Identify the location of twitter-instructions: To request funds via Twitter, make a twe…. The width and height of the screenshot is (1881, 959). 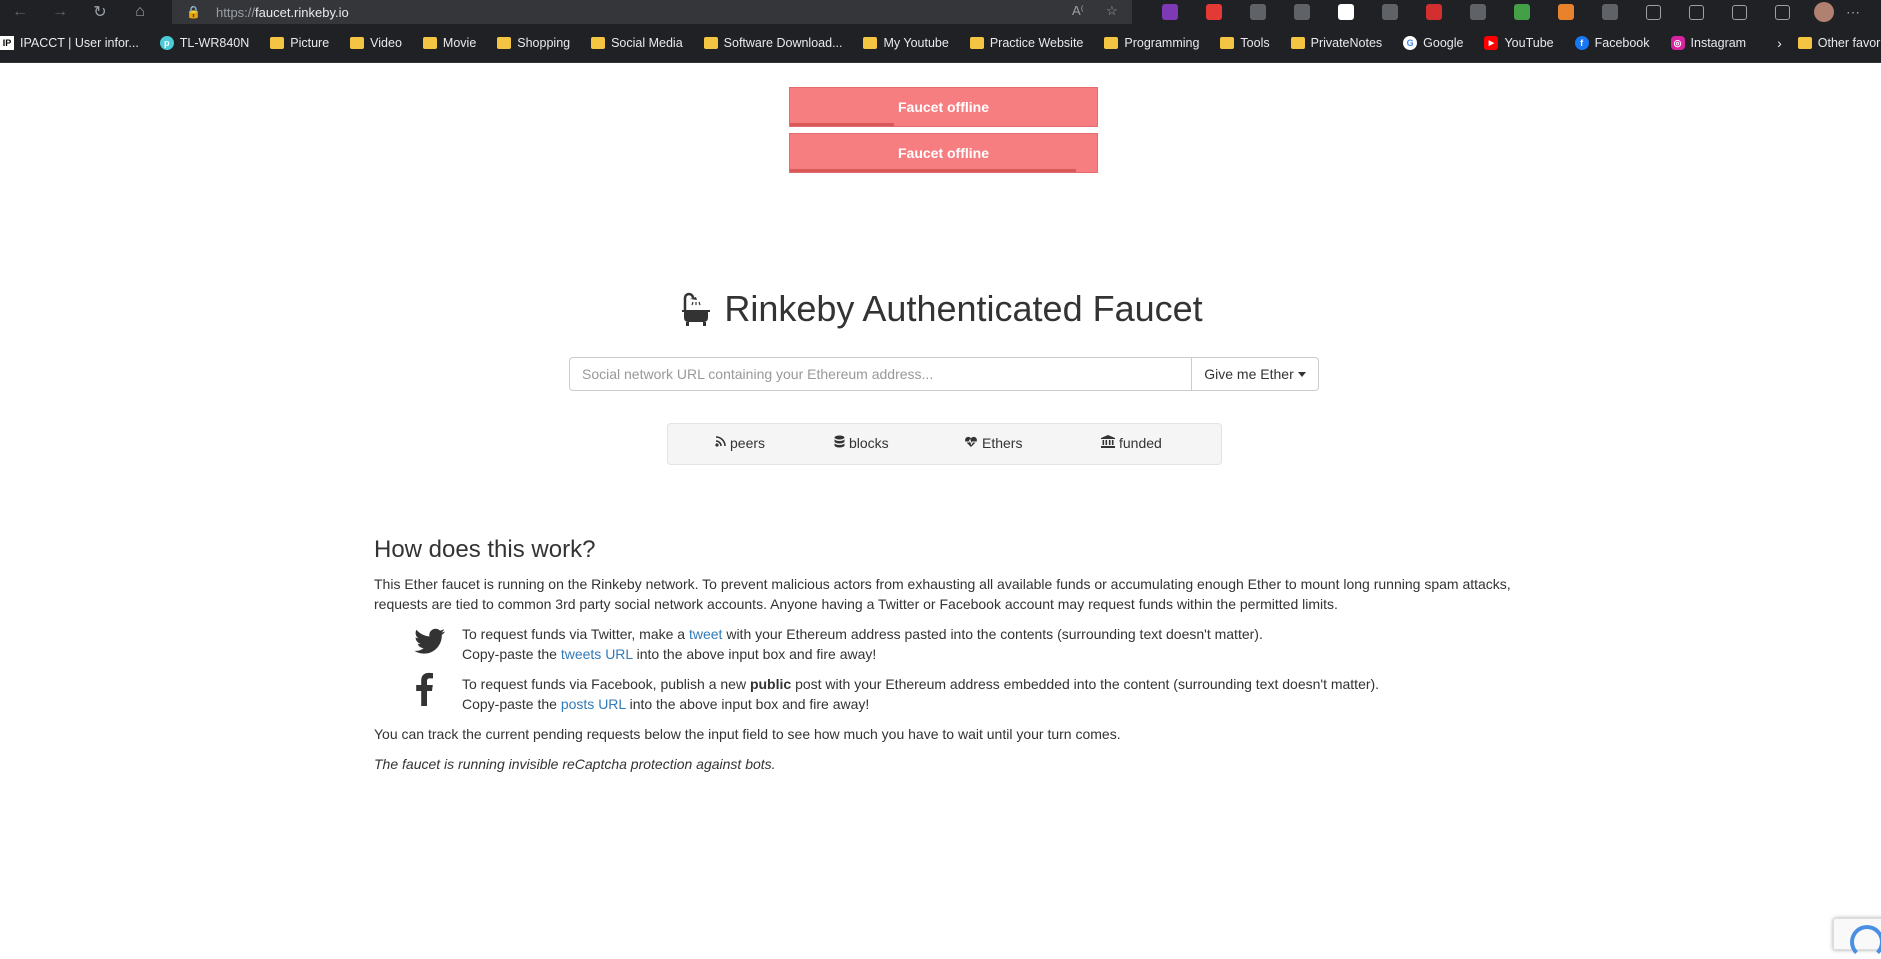
(949, 644).